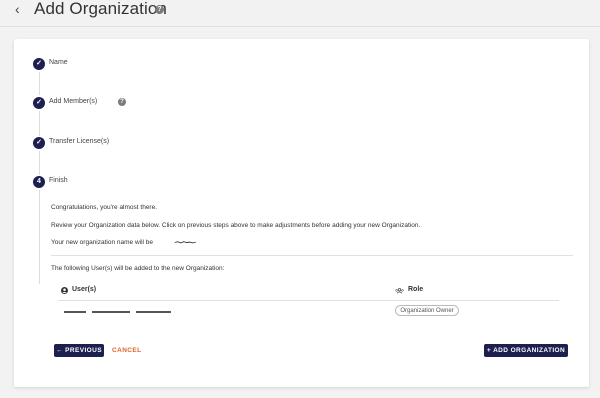 The height and width of the screenshot is (398, 600). What do you see at coordinates (399, 291) in the screenshot?
I see `users-icon` at bounding box center [399, 291].